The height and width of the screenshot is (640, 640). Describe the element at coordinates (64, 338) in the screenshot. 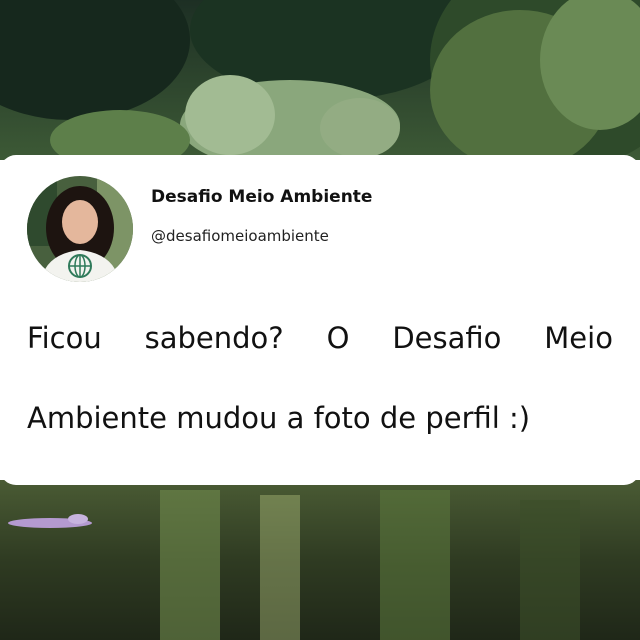

I see `post-word: Ficou` at that location.